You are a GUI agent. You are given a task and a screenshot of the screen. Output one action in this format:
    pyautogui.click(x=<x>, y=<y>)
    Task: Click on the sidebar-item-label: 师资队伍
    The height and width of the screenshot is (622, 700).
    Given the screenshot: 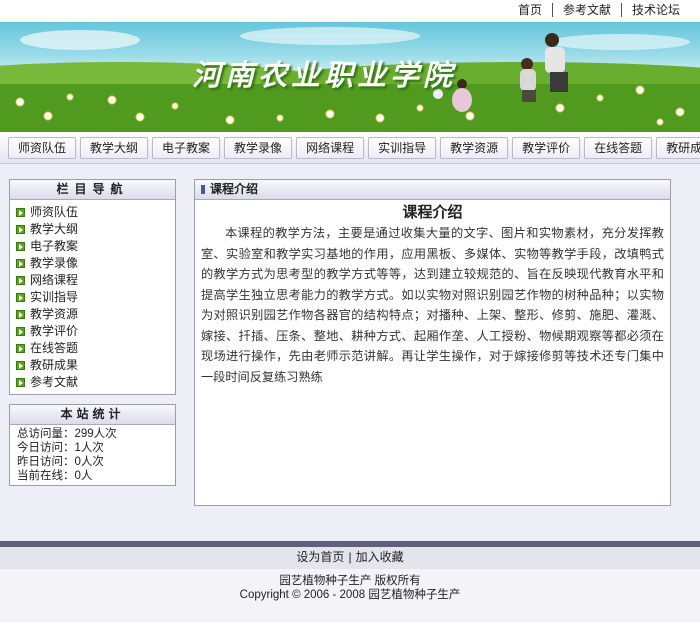 What is the action you would take?
    pyautogui.click(x=54, y=212)
    